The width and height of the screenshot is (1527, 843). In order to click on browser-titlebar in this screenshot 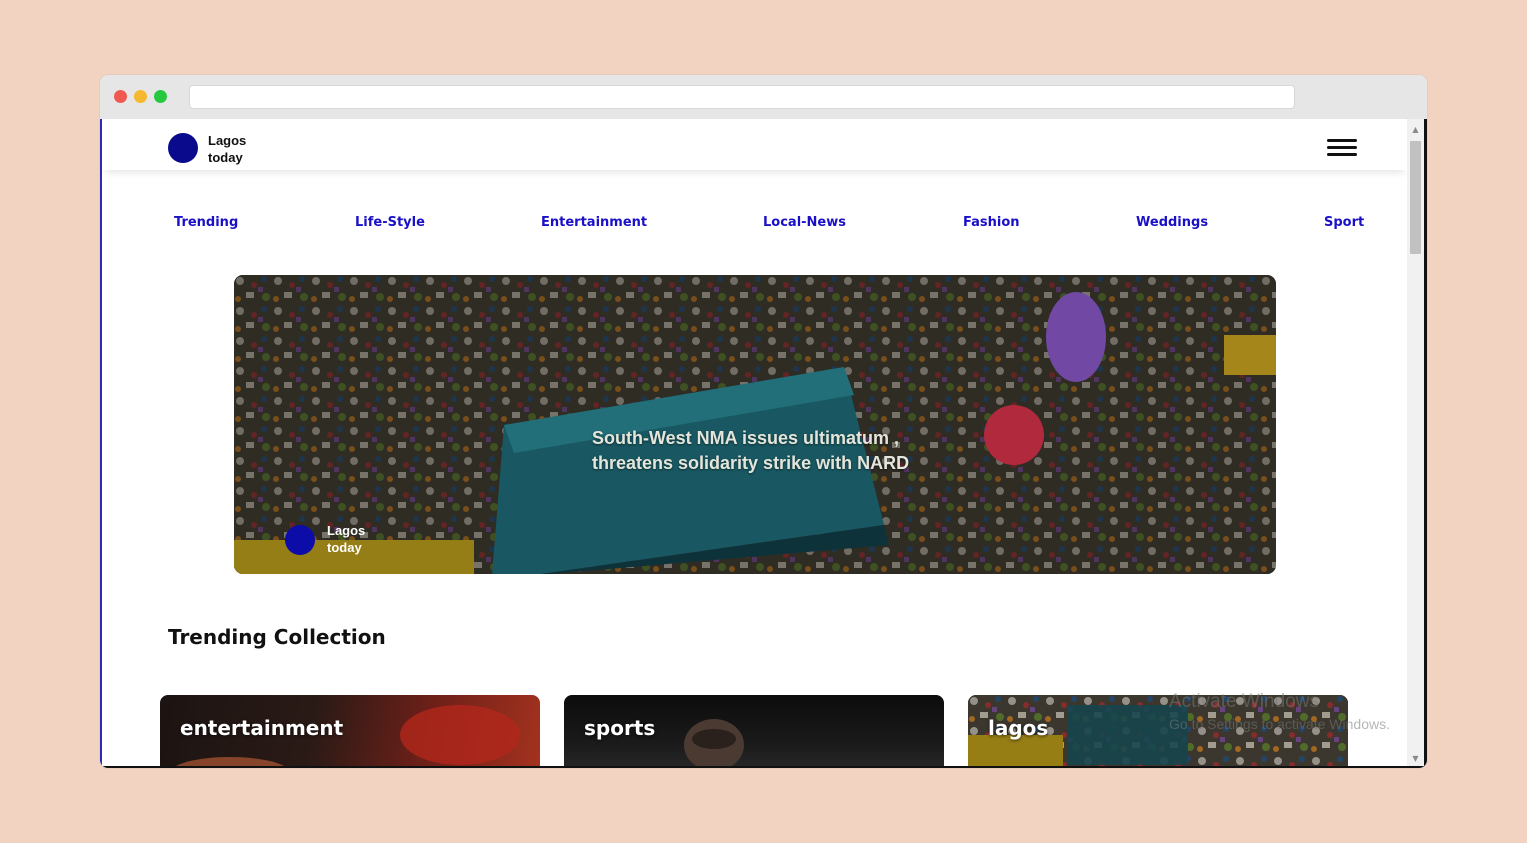, I will do `click(763, 97)`.